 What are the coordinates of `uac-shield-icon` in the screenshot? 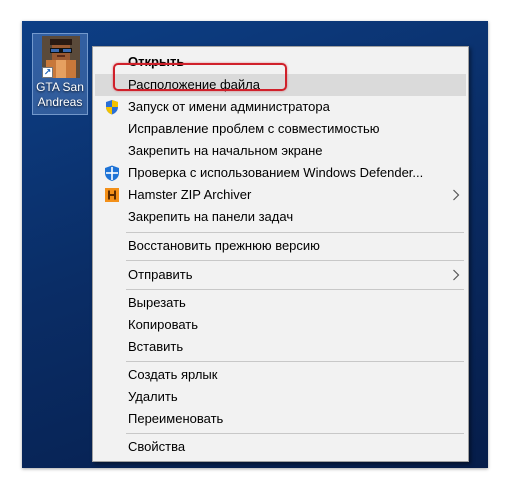 It's located at (112, 107).